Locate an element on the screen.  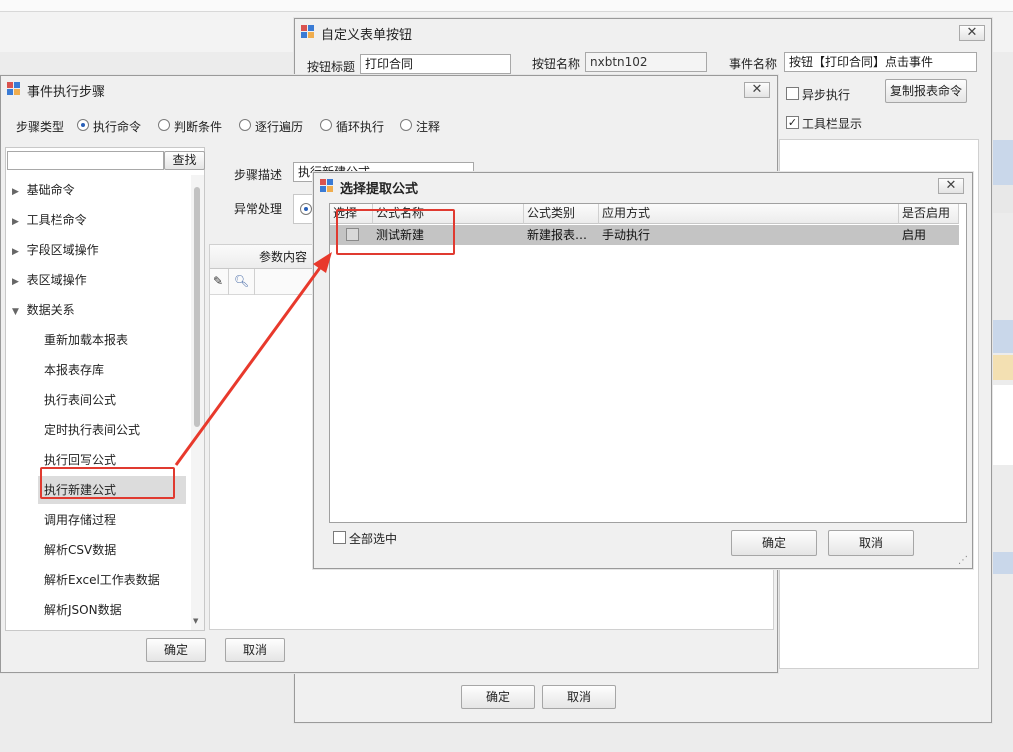
arrow-head is located at coordinates (322, 262).